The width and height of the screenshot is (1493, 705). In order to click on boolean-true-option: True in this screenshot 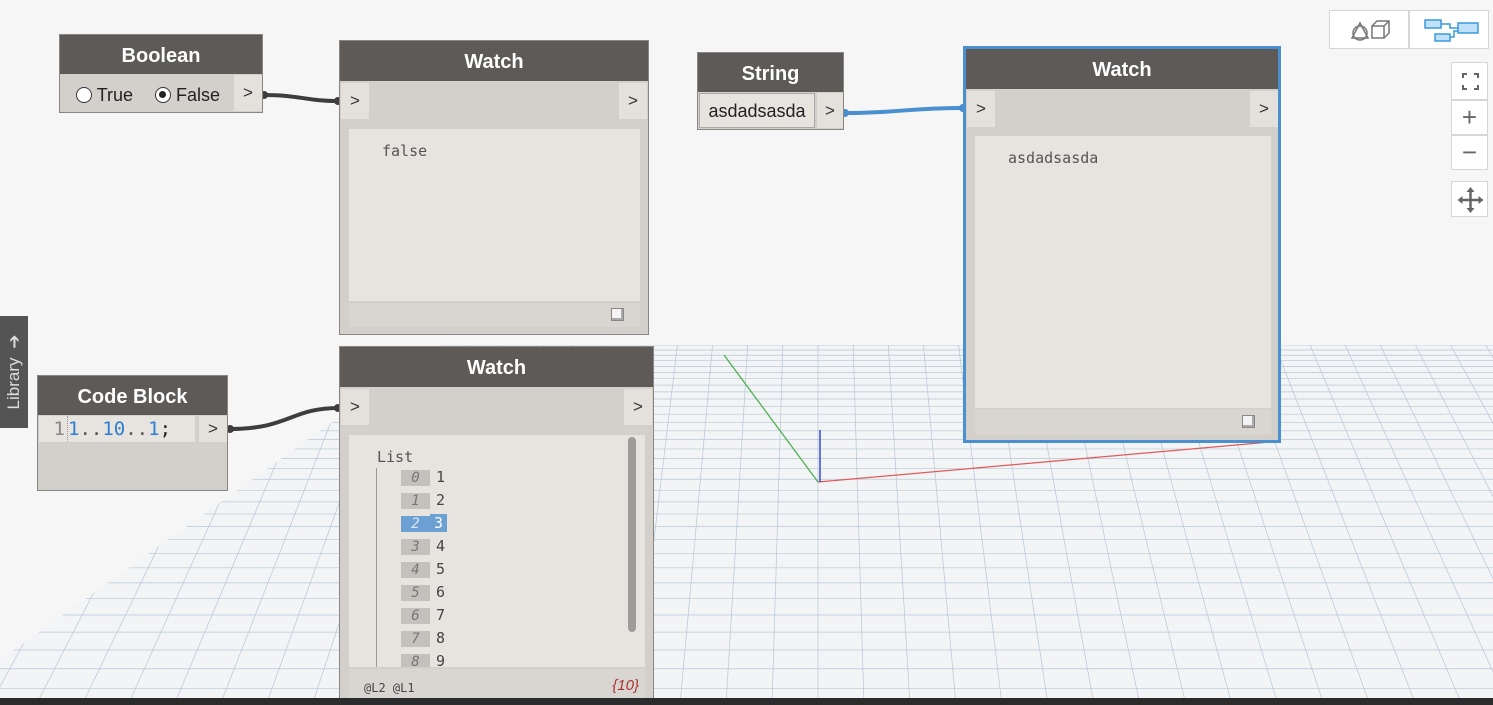, I will do `click(104, 95)`.